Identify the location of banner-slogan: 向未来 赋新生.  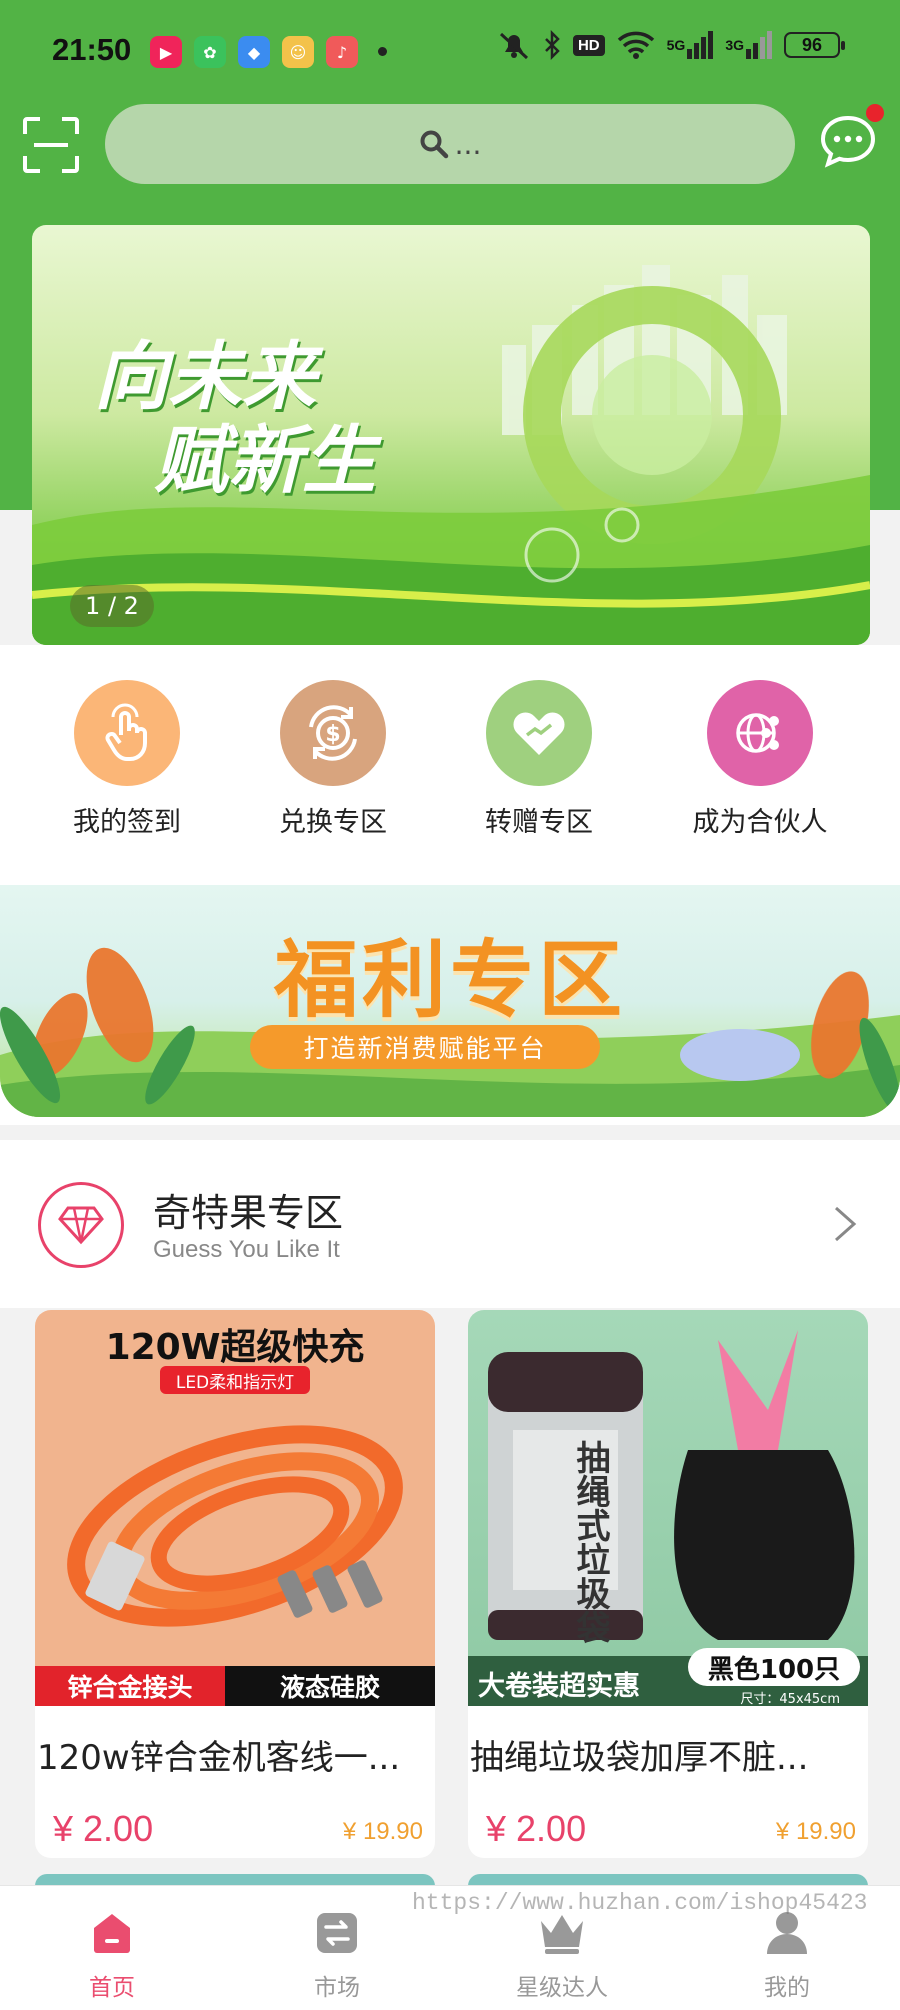
(235, 419).